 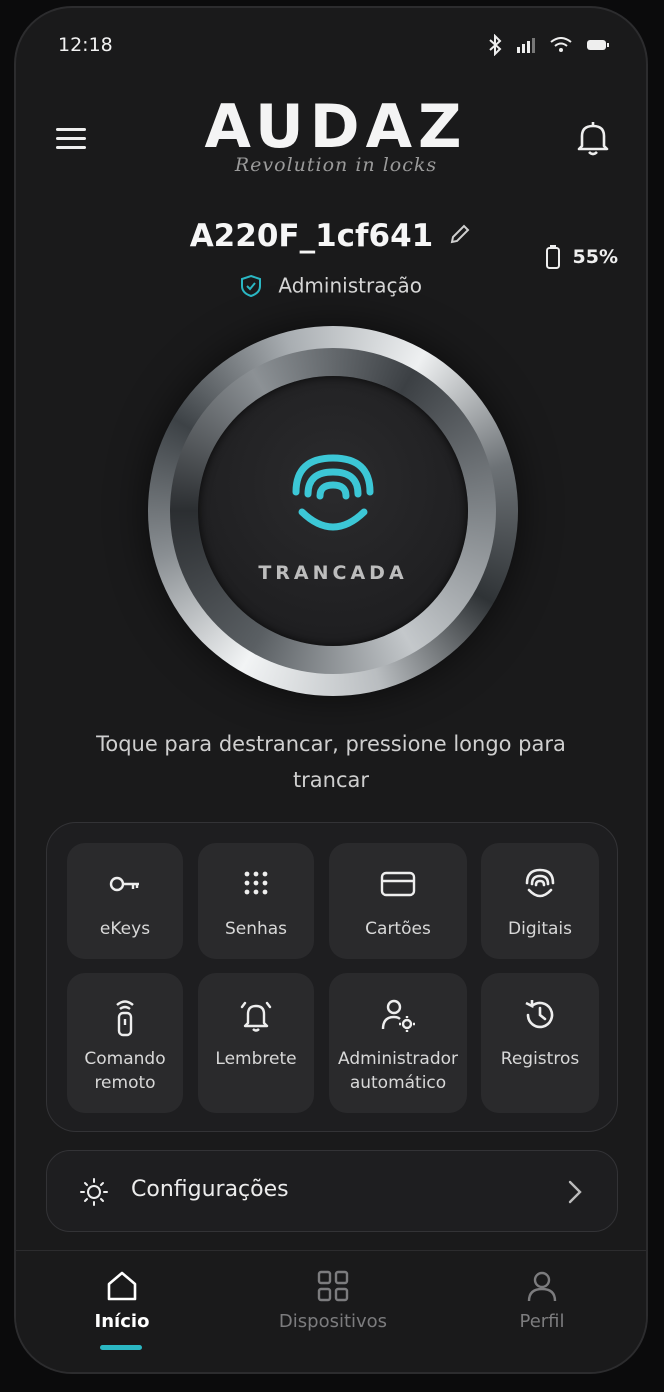 I want to click on bottom-tab-bar: Início Dispositivos Perfil, so click(x=331, y=1311).